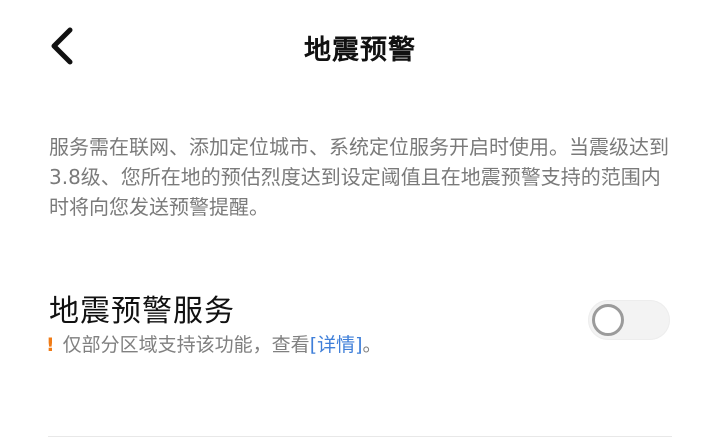 This screenshot has width=720, height=441. What do you see at coordinates (360, 436) in the screenshot?
I see `divider` at bounding box center [360, 436].